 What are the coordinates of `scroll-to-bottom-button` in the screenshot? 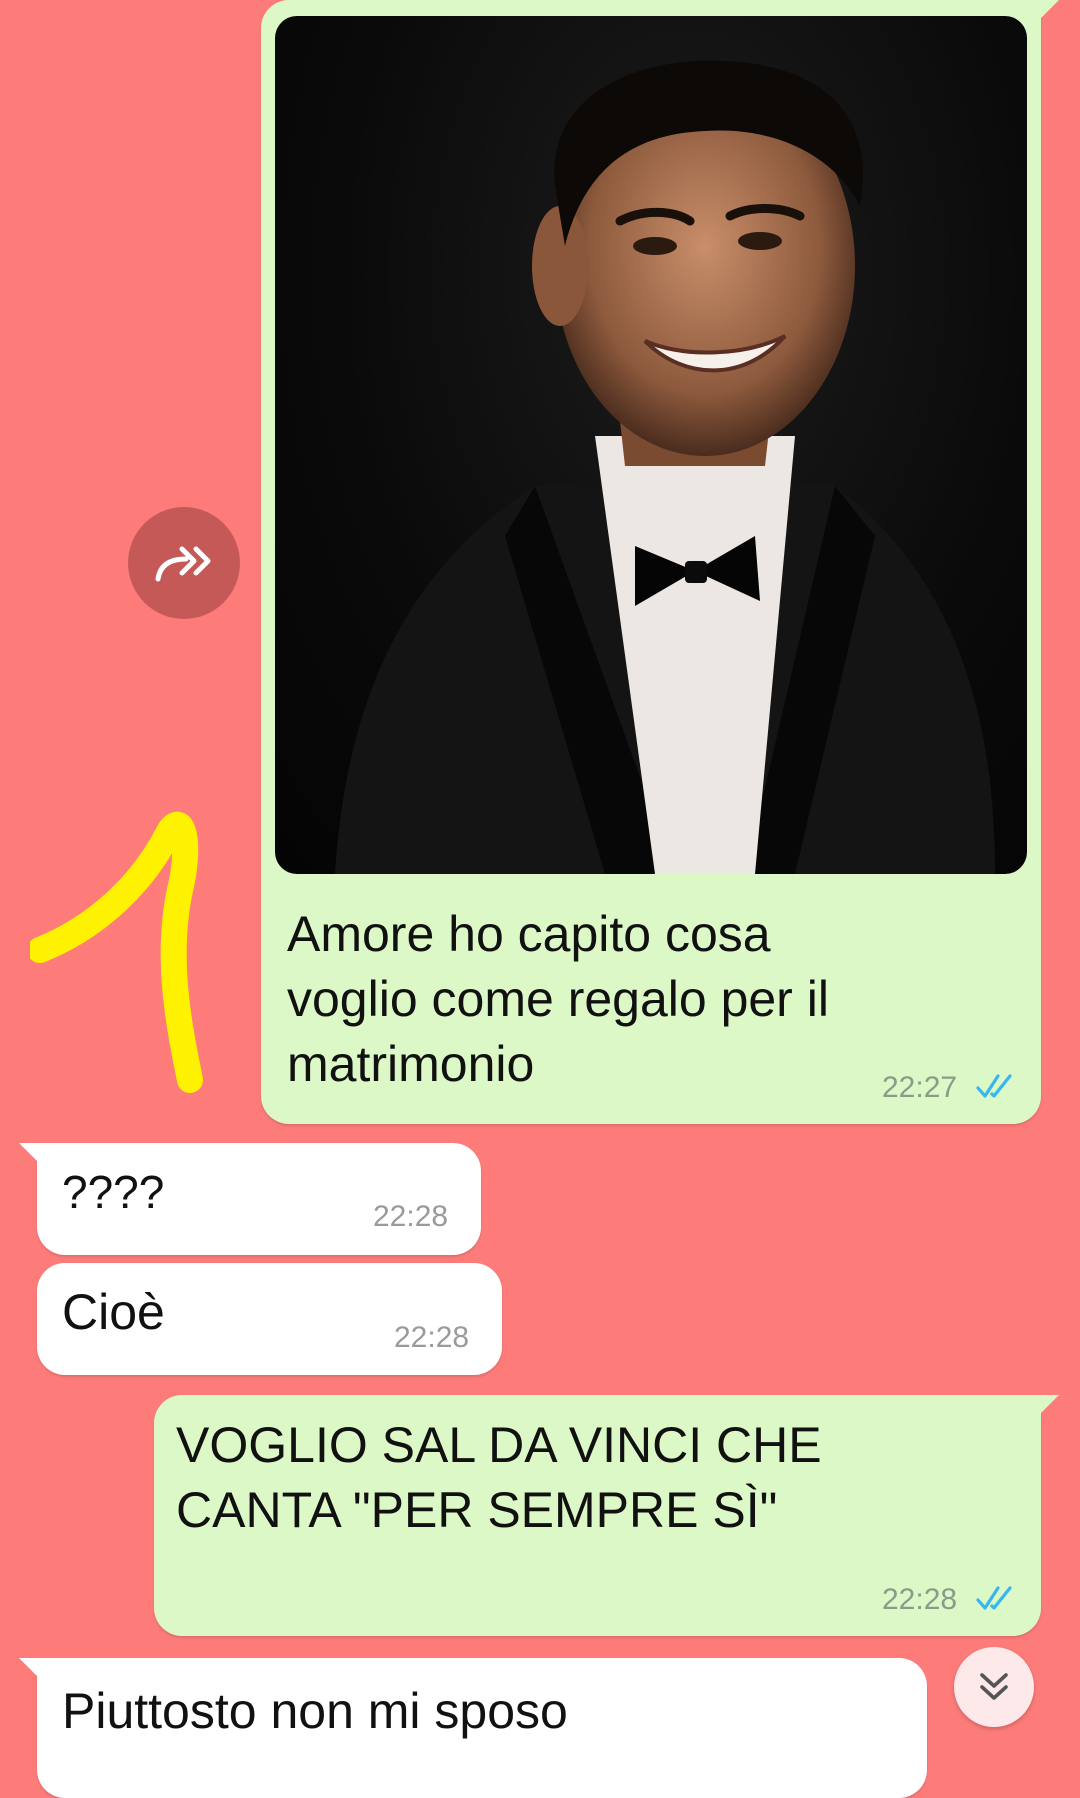 It's located at (994, 1687).